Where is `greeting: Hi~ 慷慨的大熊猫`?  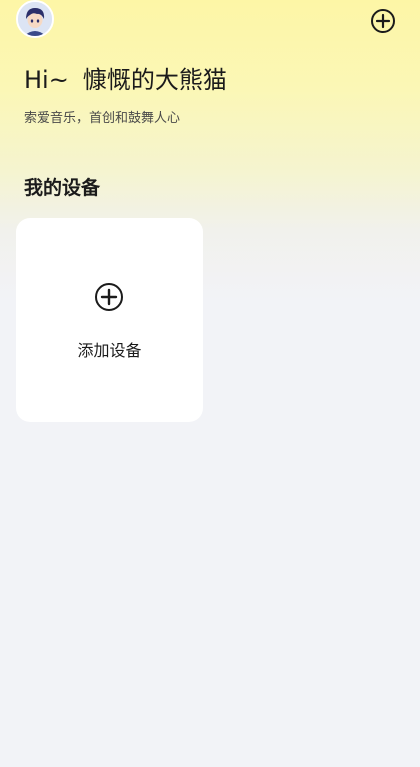 greeting: Hi~ 慷慨的大熊猫 is located at coordinates (125, 77).